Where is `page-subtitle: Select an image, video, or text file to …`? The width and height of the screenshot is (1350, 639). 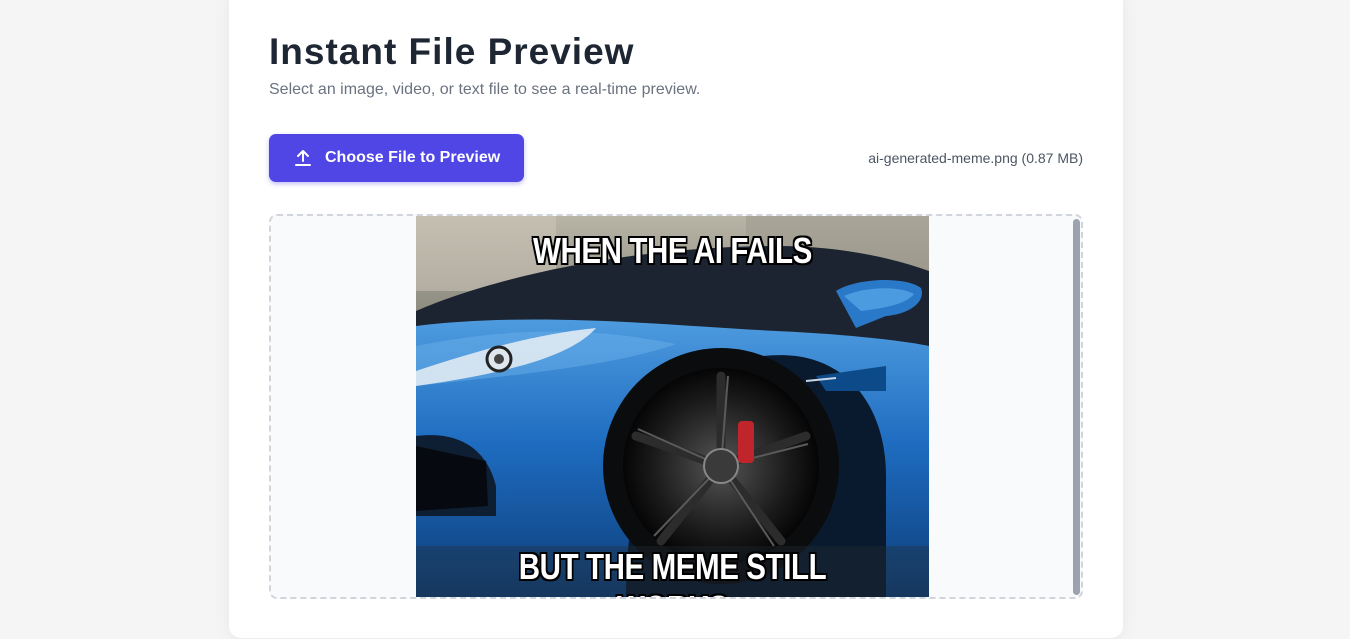
page-subtitle: Select an image, video, or text file to … is located at coordinates (485, 89).